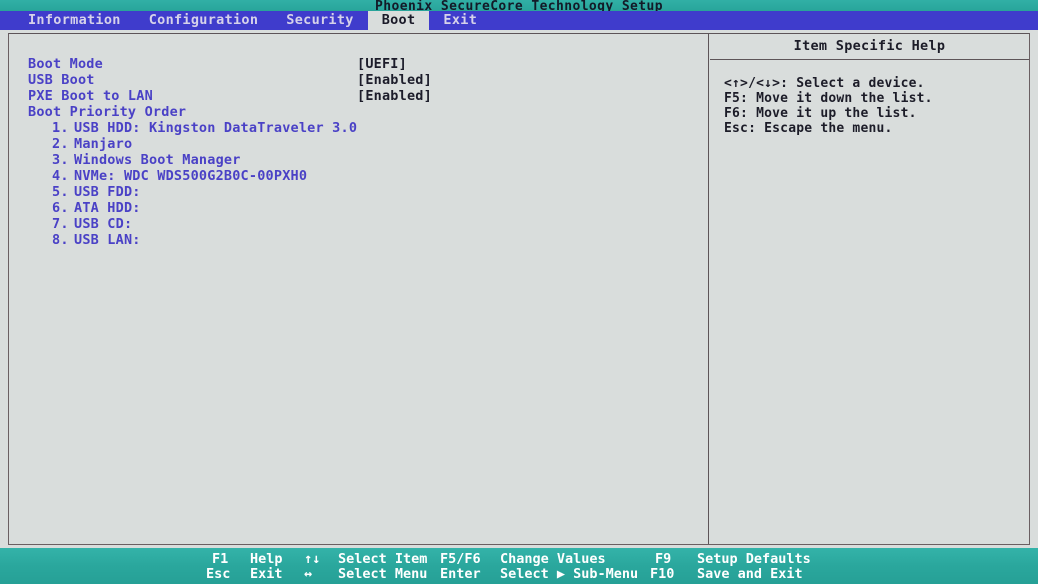 This screenshot has width=1038, height=584. Describe the element at coordinates (157, 160) in the screenshot. I see `boot-order-name: Windows Boot Manager` at that location.